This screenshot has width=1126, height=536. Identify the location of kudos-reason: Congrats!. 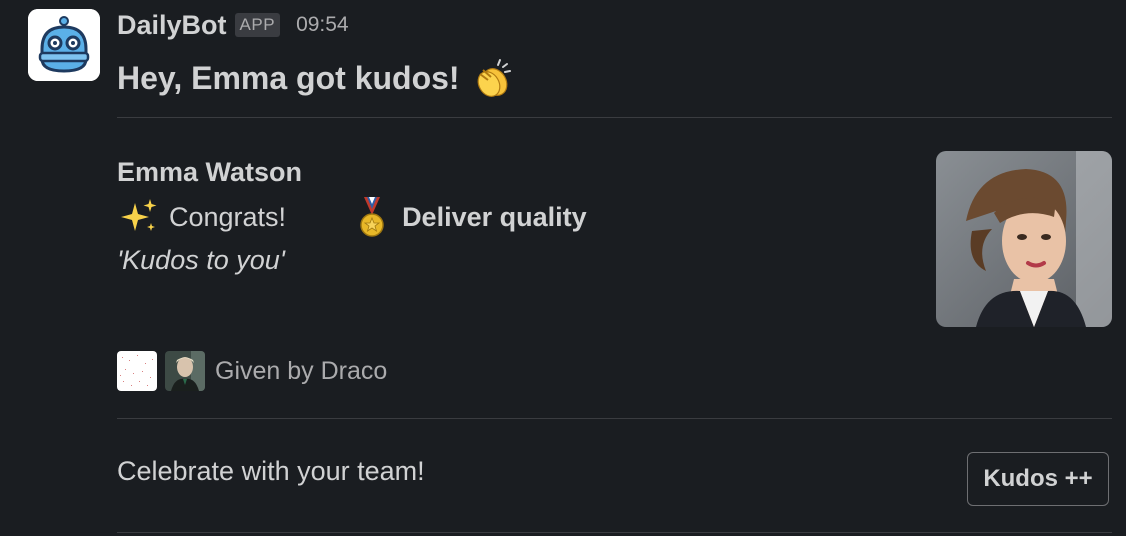
(201, 217).